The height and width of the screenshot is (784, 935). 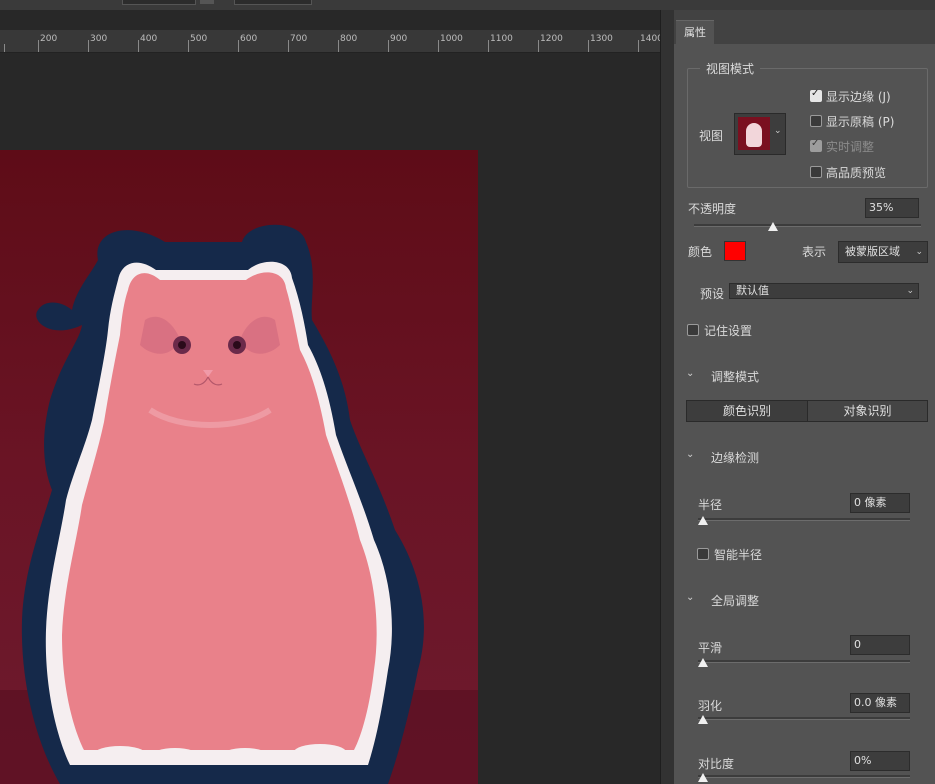 What do you see at coordinates (551, 39) in the screenshot?
I see `ruler-tick-label: 1200` at bounding box center [551, 39].